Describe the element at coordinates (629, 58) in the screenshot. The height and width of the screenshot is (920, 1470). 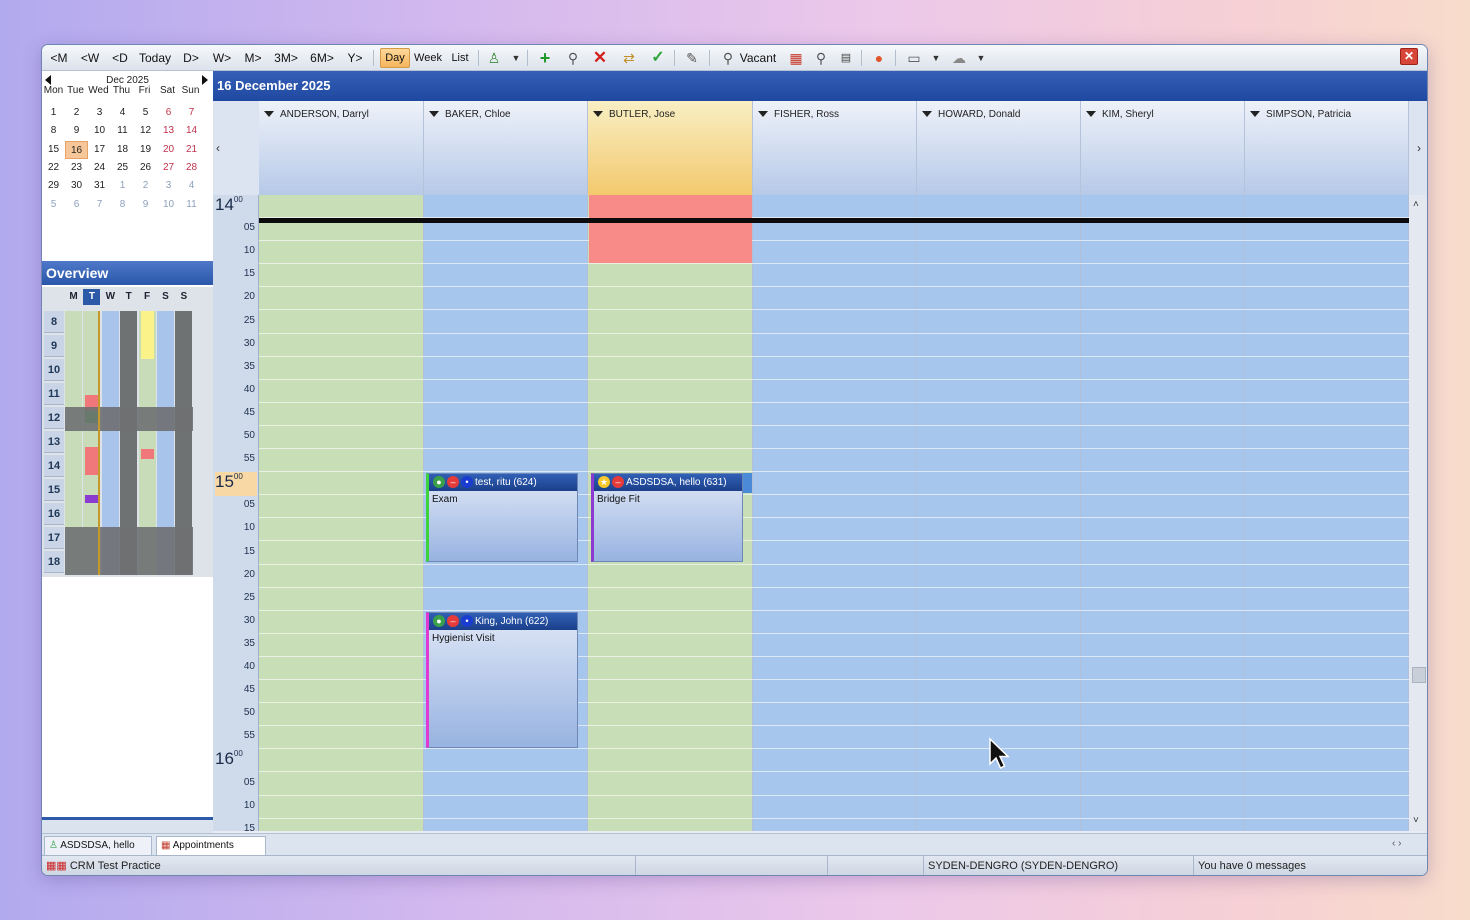
I see `move-appointment-icon: ⇄` at that location.